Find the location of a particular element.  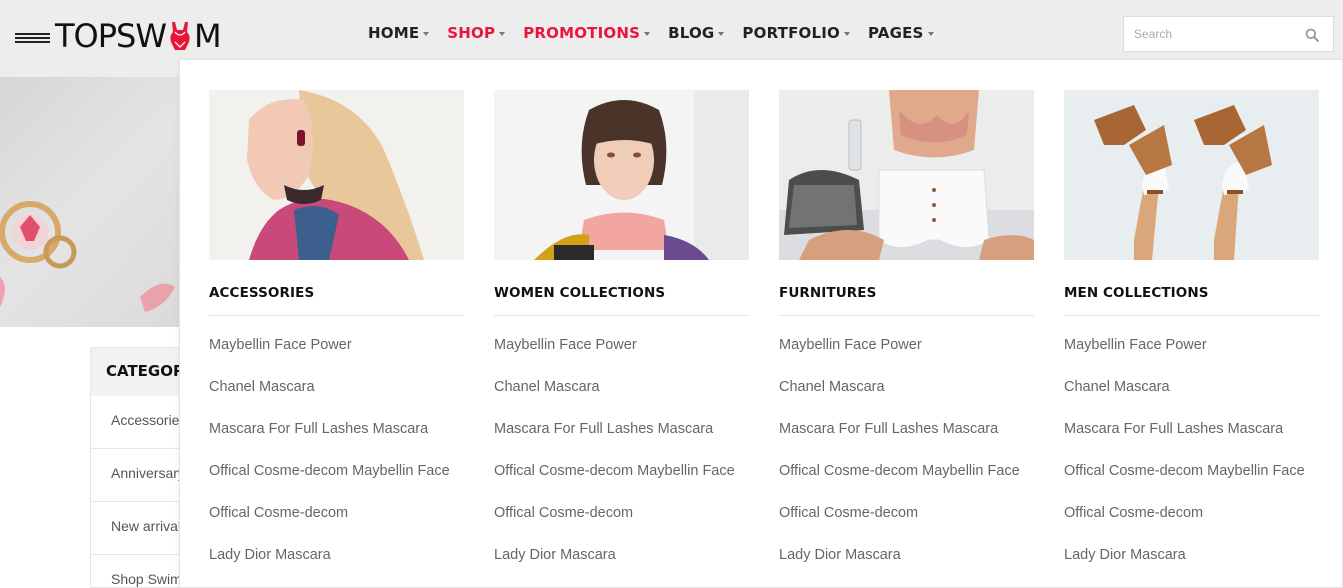

category-item-new-arrivals: New arrivals is located at coordinates (135, 528).